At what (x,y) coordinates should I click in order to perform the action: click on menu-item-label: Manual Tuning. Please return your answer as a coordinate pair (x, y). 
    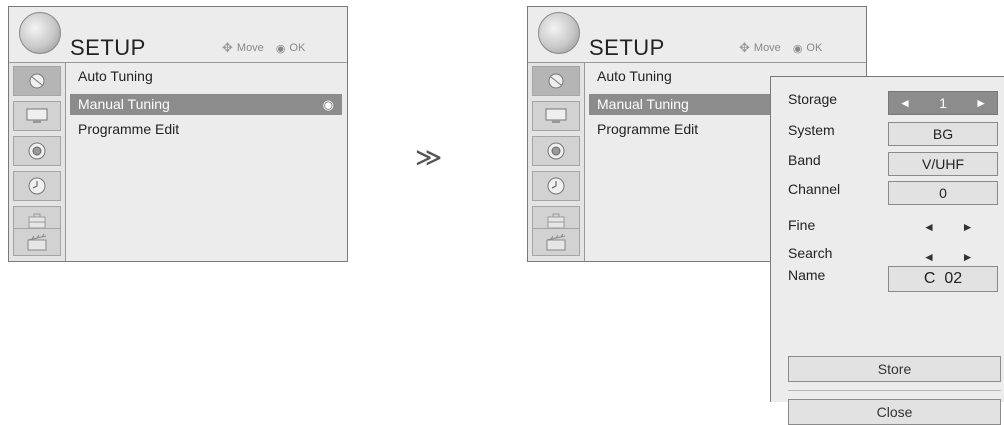
    Looking at the image, I should click on (124, 104).